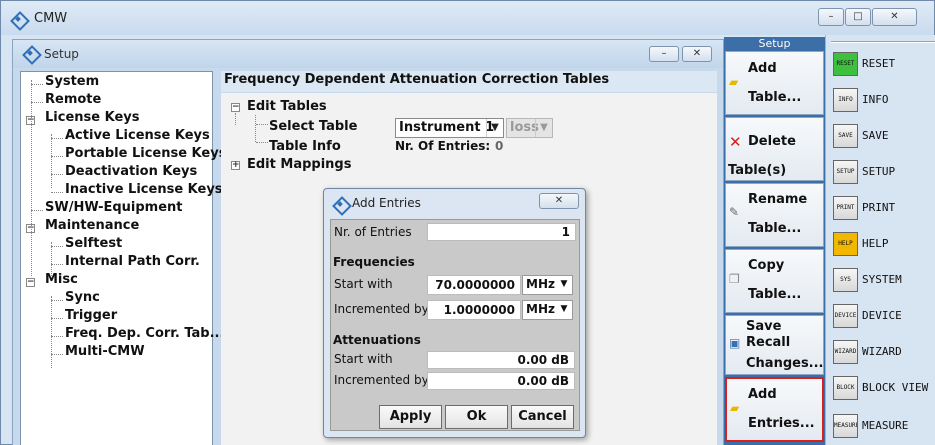  Describe the element at coordinates (93, 243) in the screenshot. I see `tree-item: Selftest` at that location.